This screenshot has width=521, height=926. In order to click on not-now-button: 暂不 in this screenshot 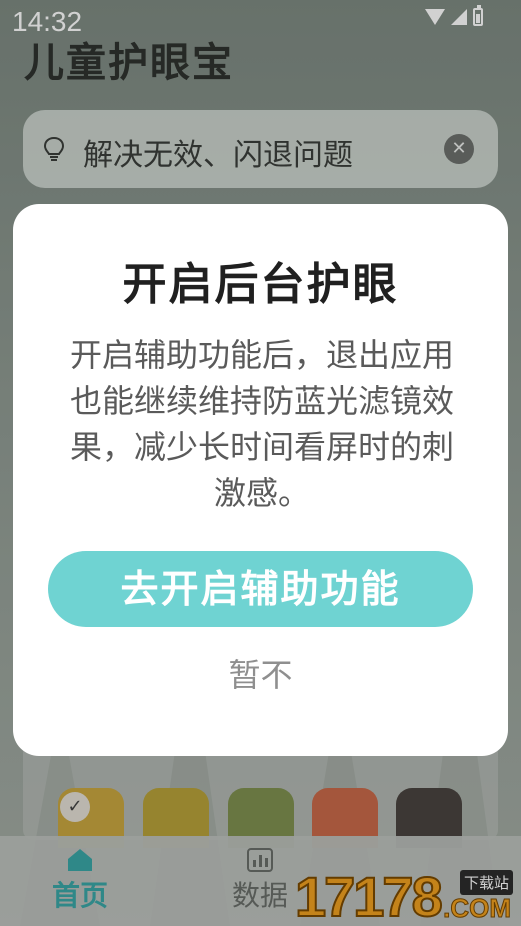, I will do `click(260, 673)`.